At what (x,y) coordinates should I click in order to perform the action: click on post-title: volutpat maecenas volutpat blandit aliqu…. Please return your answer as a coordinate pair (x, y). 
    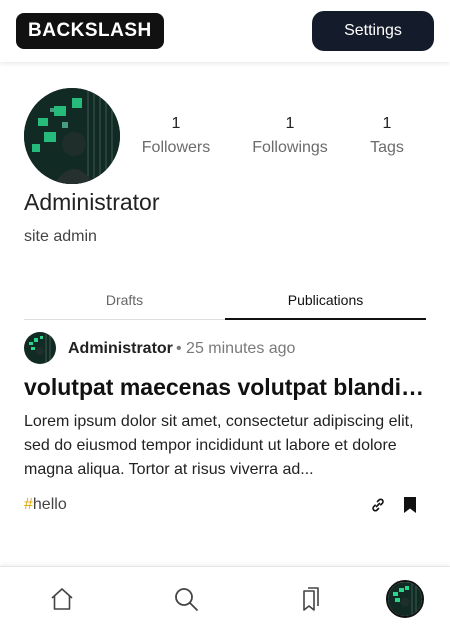
    Looking at the image, I should click on (226, 387).